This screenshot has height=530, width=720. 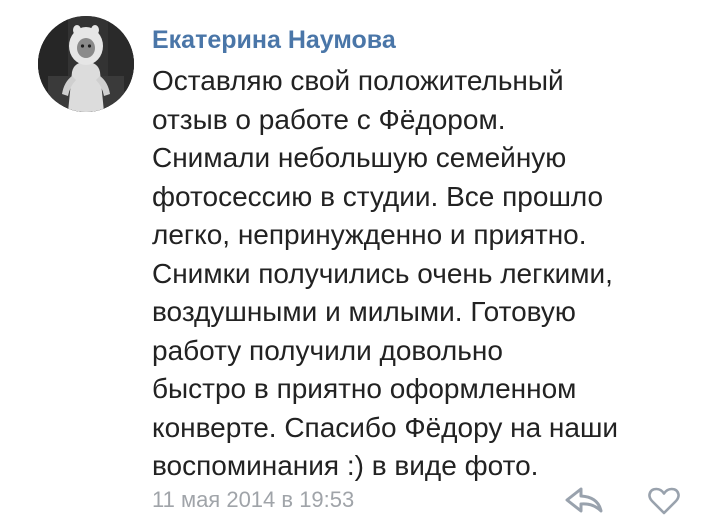 I want to click on avatar, so click(x=86, y=64).